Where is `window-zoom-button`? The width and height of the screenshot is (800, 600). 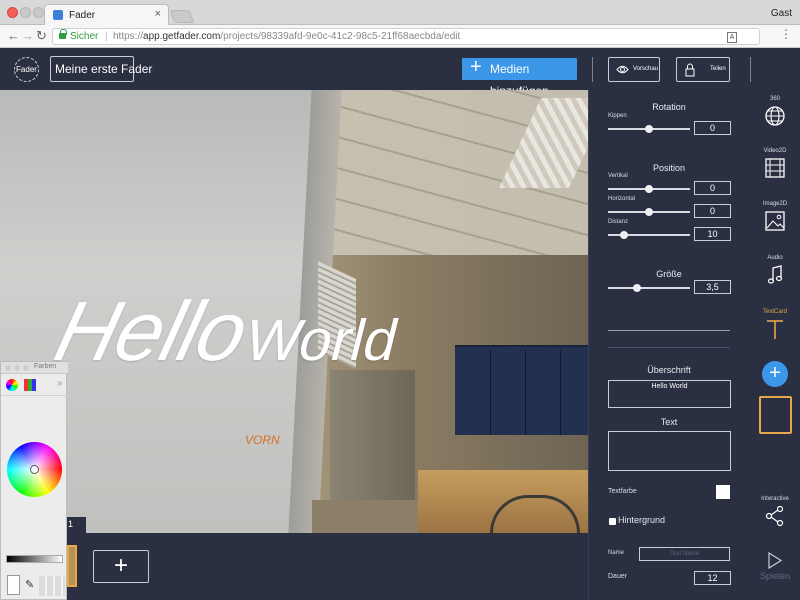
window-zoom-button is located at coordinates (38, 12).